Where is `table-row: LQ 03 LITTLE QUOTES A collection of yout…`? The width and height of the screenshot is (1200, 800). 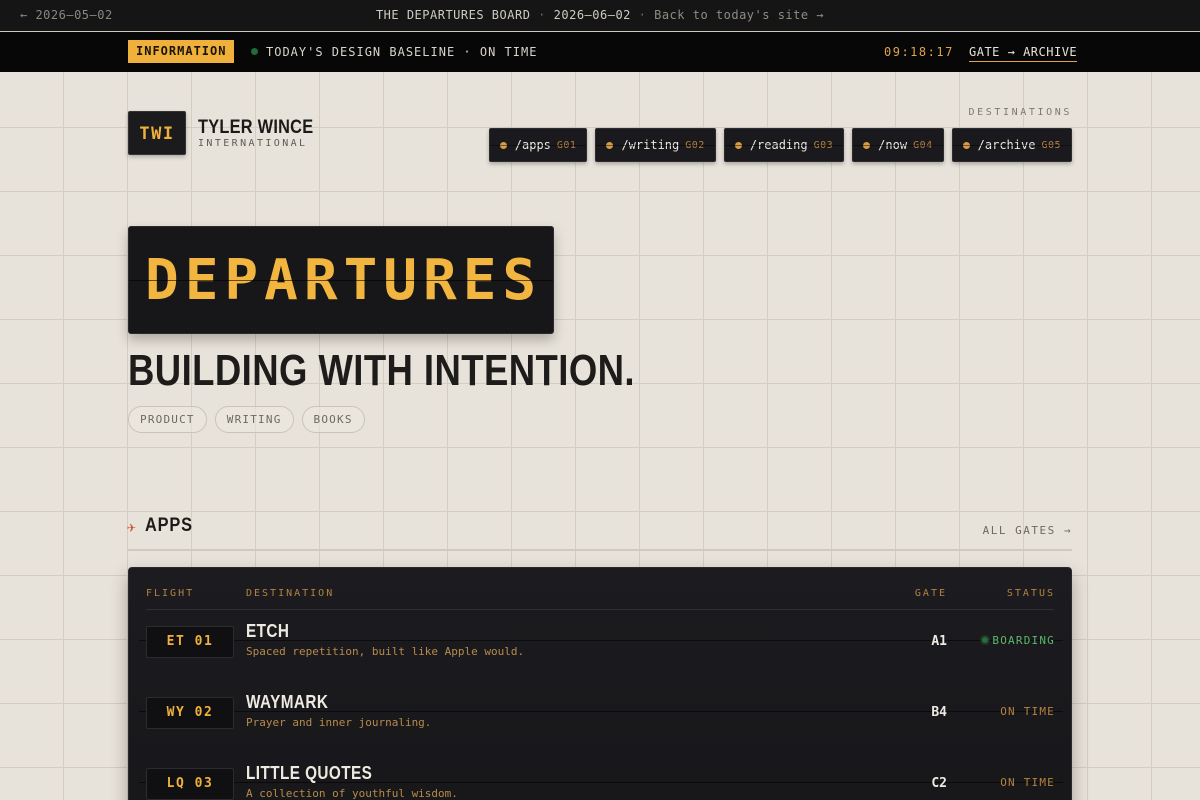
table-row: LQ 03 LITTLE QUOTES A collection of yout… is located at coordinates (601, 781).